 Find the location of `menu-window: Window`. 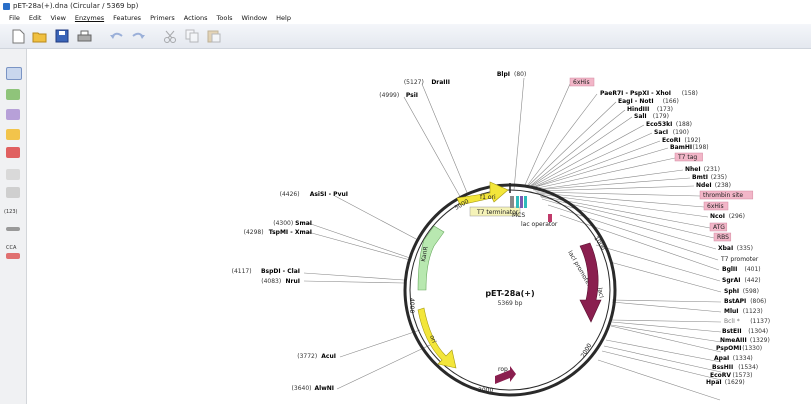

menu-window: Window is located at coordinates (255, 18).